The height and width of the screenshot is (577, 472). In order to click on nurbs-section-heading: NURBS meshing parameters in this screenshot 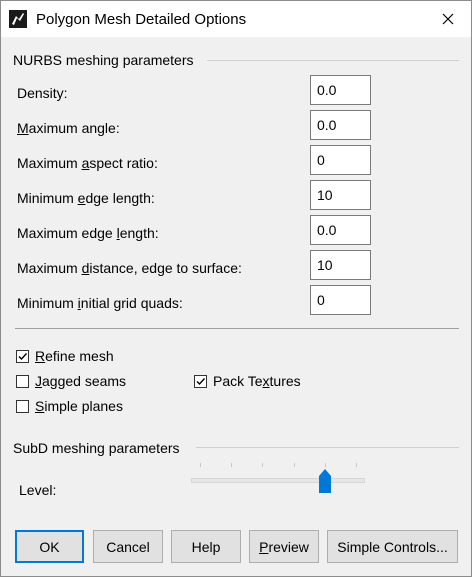, I will do `click(103, 60)`.